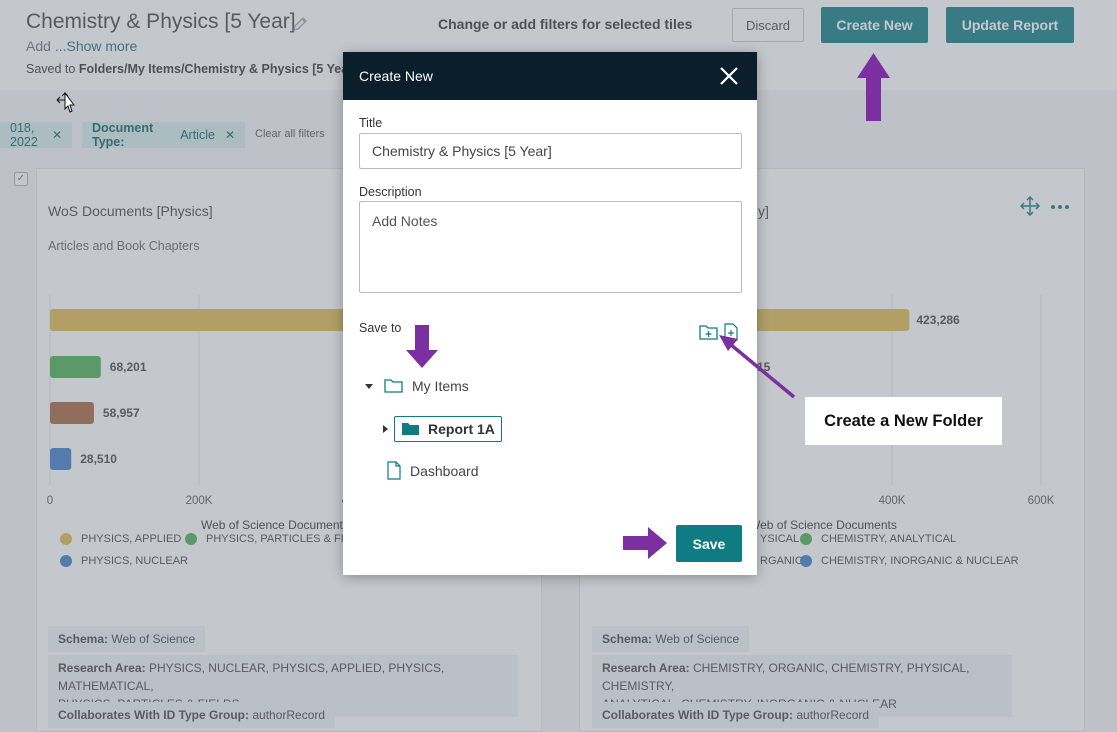 This screenshot has width=1117, height=732. I want to click on arrow-up-to-create-new, so click(873, 87).